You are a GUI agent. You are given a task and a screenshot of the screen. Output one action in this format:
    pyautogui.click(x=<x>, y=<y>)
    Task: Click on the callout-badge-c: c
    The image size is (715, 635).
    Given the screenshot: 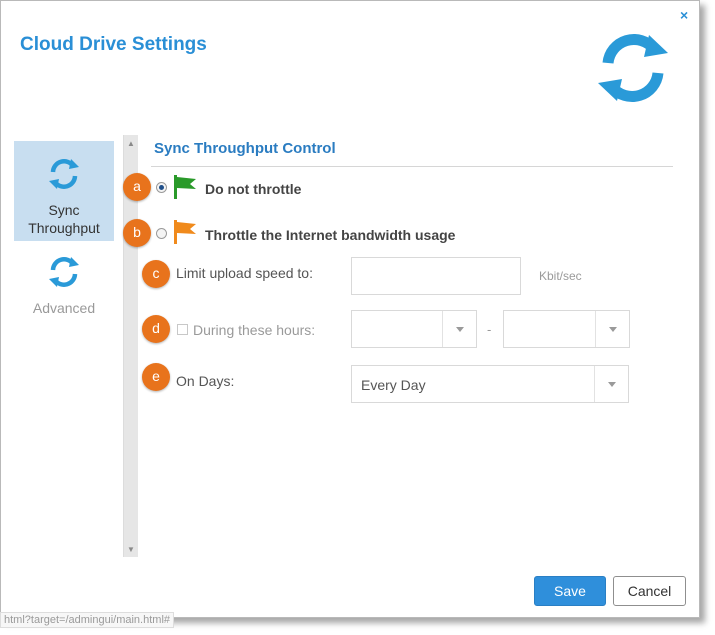 What is the action you would take?
    pyautogui.click(x=156, y=274)
    